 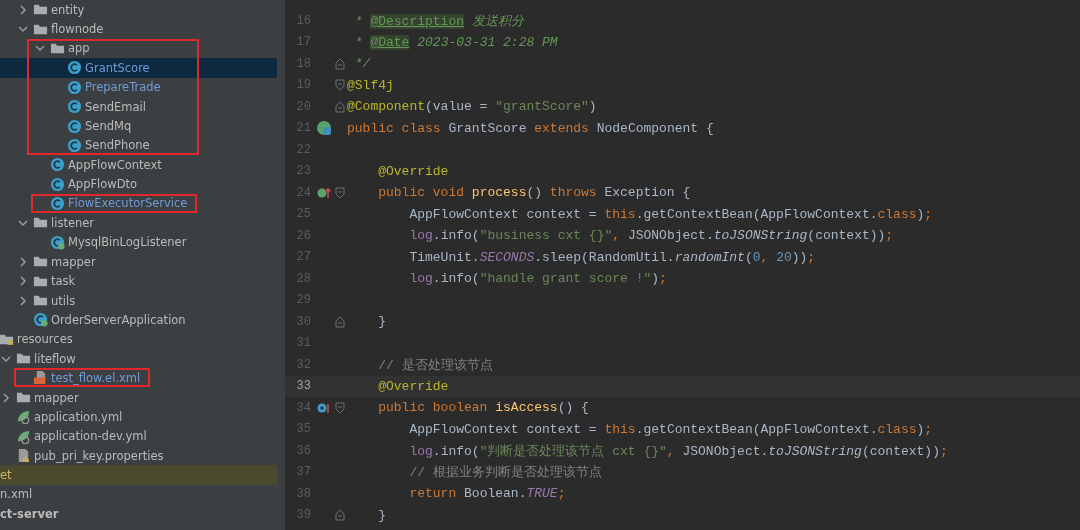 I want to click on code-line: // 是否处理该节点, so click(x=435, y=365).